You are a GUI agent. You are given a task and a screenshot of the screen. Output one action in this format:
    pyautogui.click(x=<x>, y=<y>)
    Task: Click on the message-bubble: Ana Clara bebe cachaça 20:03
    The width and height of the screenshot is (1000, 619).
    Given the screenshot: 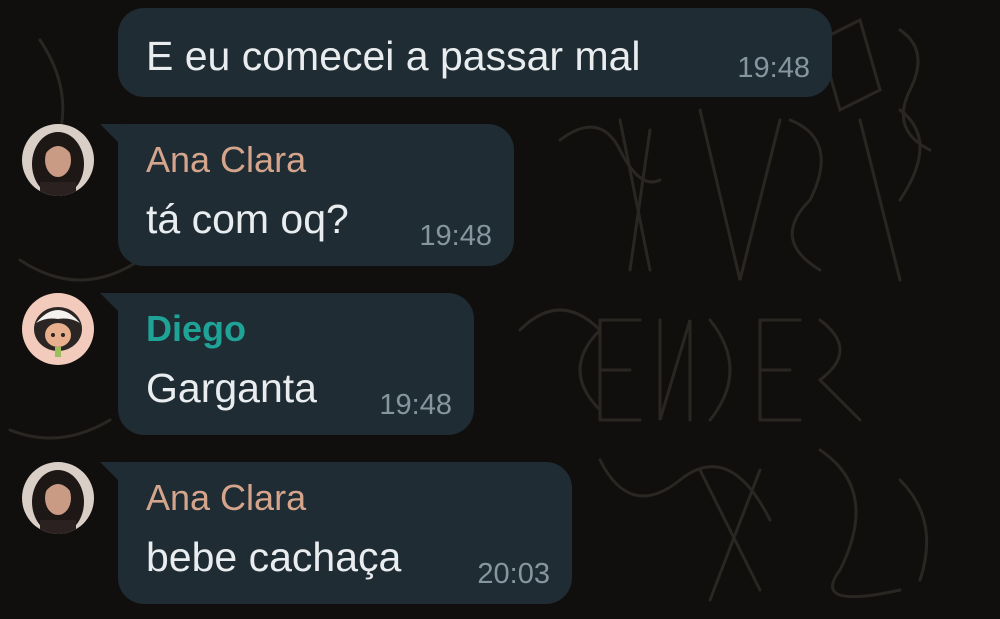 What is the action you would take?
    pyautogui.click(x=336, y=533)
    